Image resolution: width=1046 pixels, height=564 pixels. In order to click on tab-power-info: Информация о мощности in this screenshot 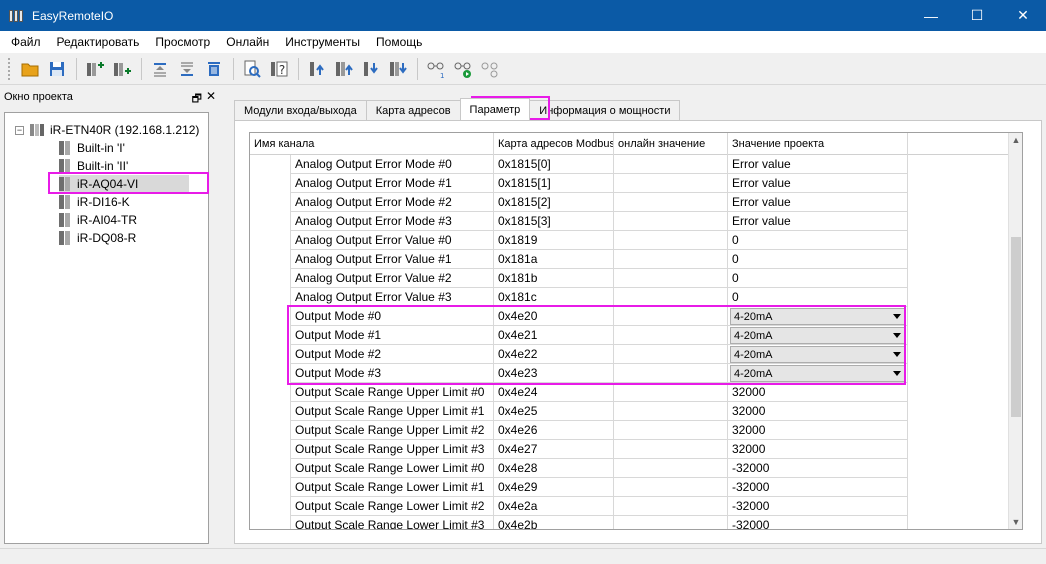, I will do `click(605, 110)`.